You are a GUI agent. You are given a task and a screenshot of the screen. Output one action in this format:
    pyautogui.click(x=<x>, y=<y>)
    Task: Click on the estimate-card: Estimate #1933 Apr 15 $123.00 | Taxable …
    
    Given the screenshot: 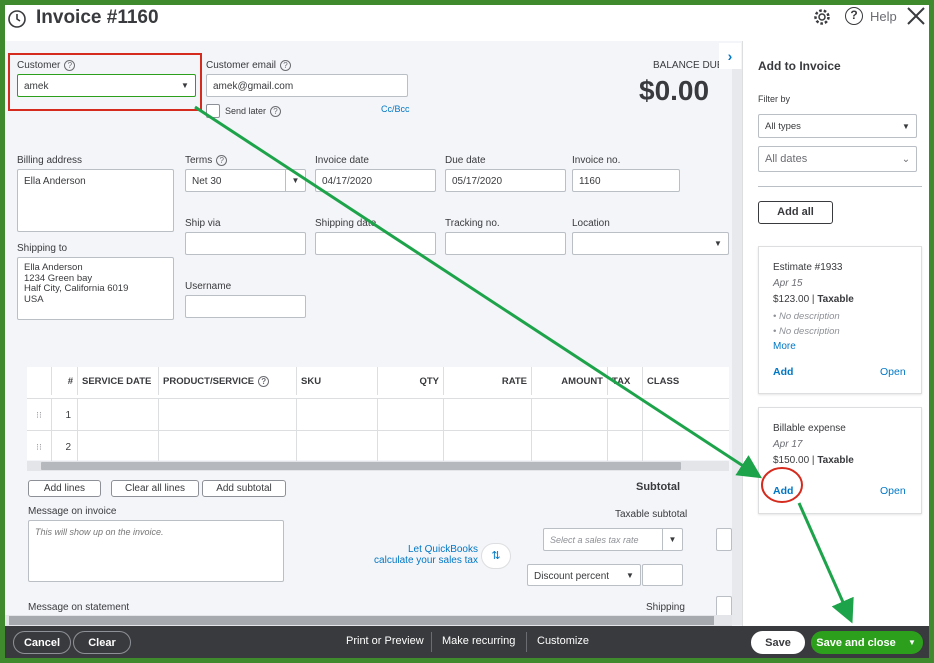 What is the action you would take?
    pyautogui.click(x=840, y=320)
    